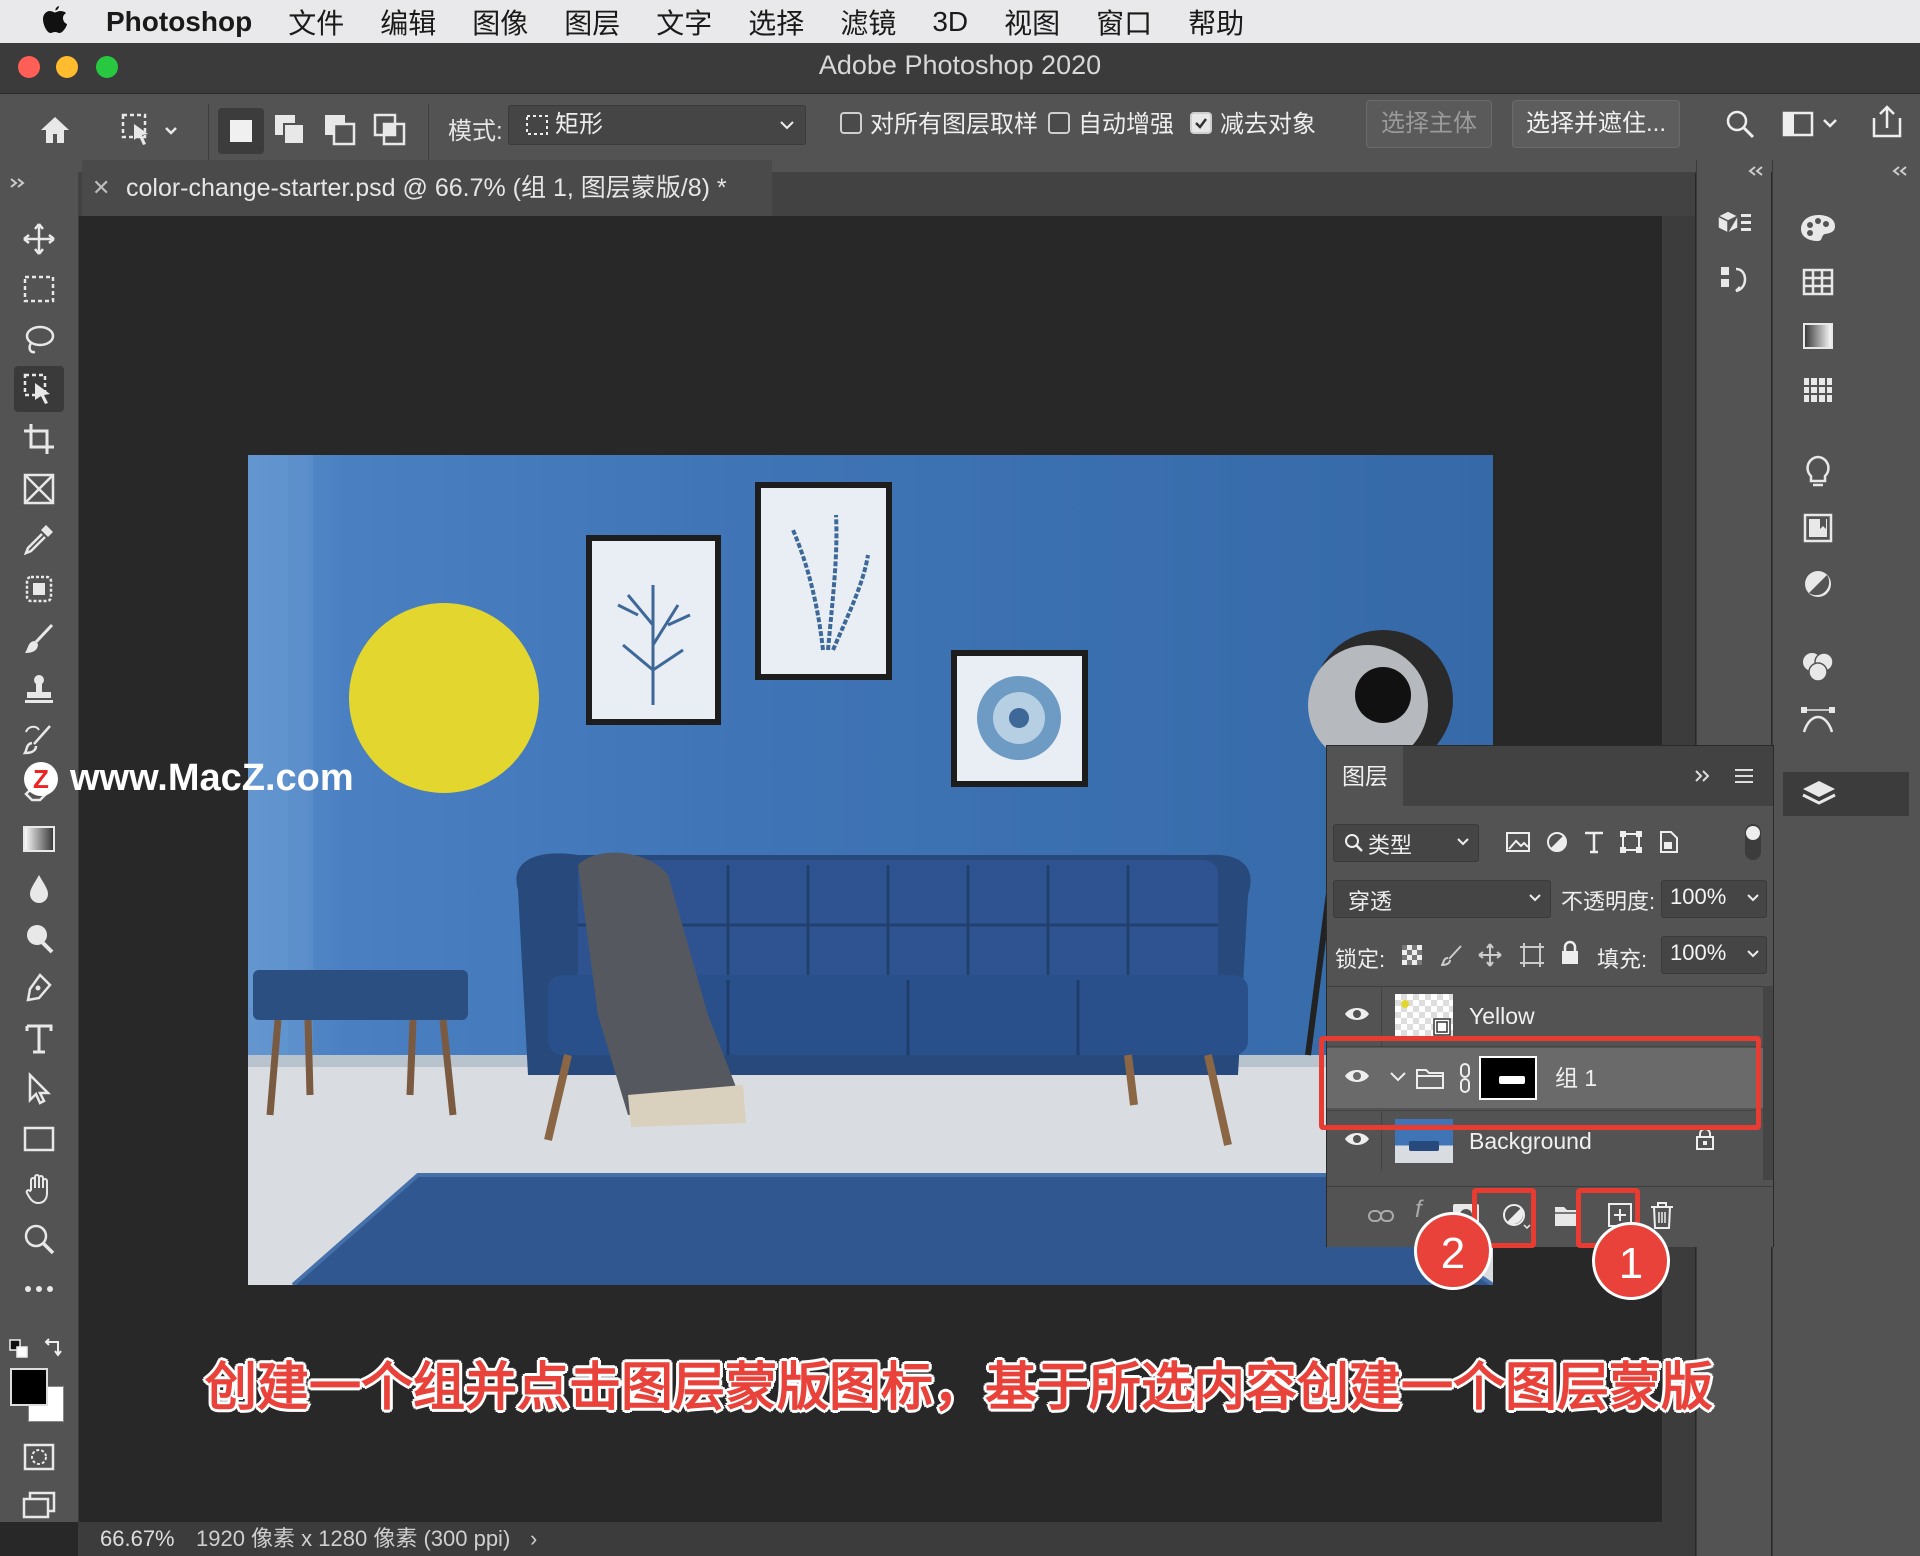  I want to click on status-menu-chevron-icon: ›, so click(533, 1539).